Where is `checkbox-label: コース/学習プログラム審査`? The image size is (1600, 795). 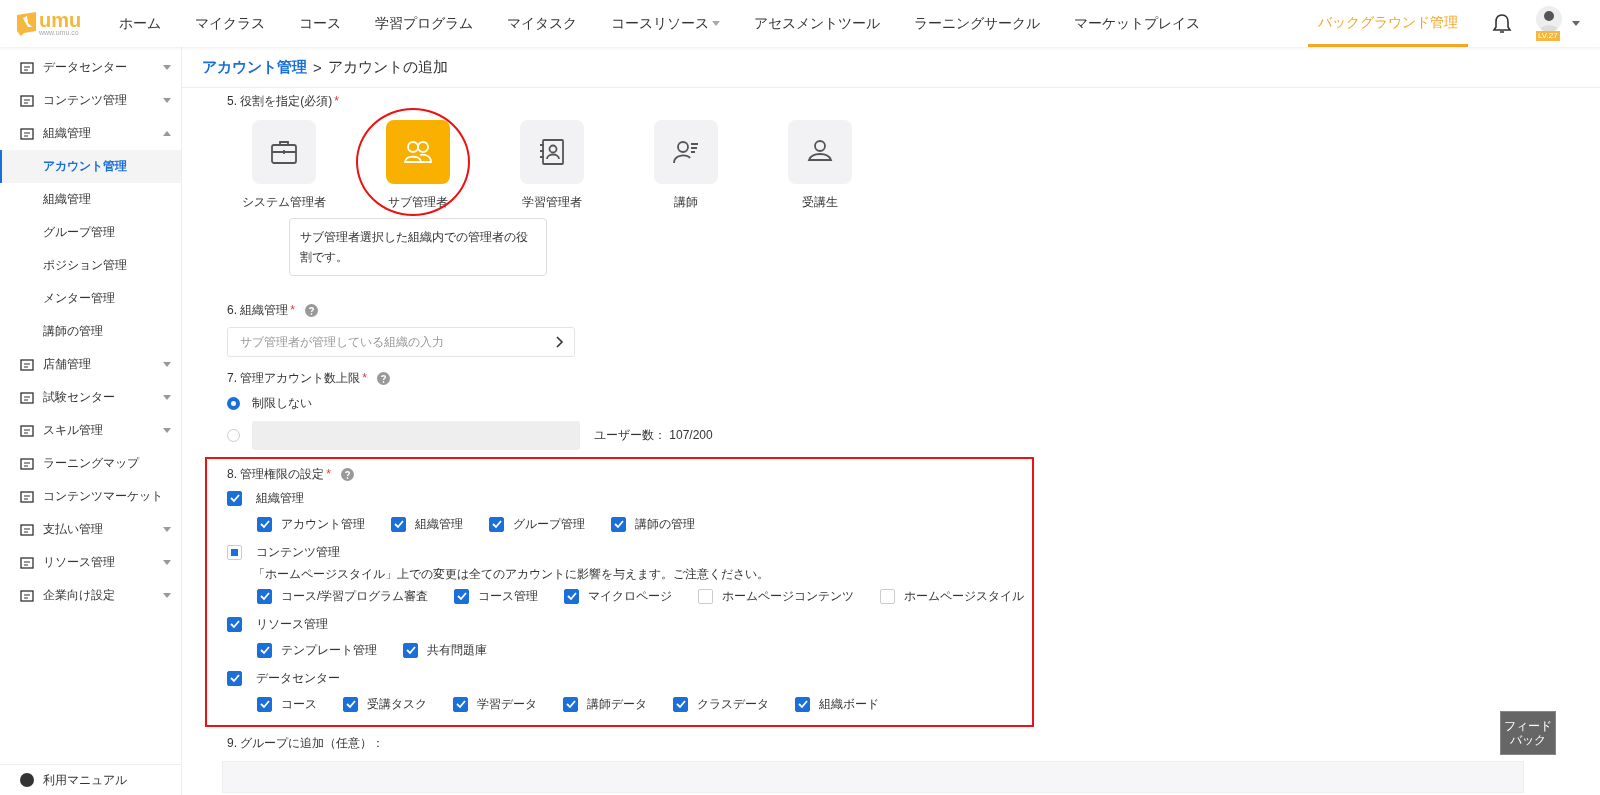
checkbox-label: コース/学習プログラム審査 is located at coordinates (355, 596).